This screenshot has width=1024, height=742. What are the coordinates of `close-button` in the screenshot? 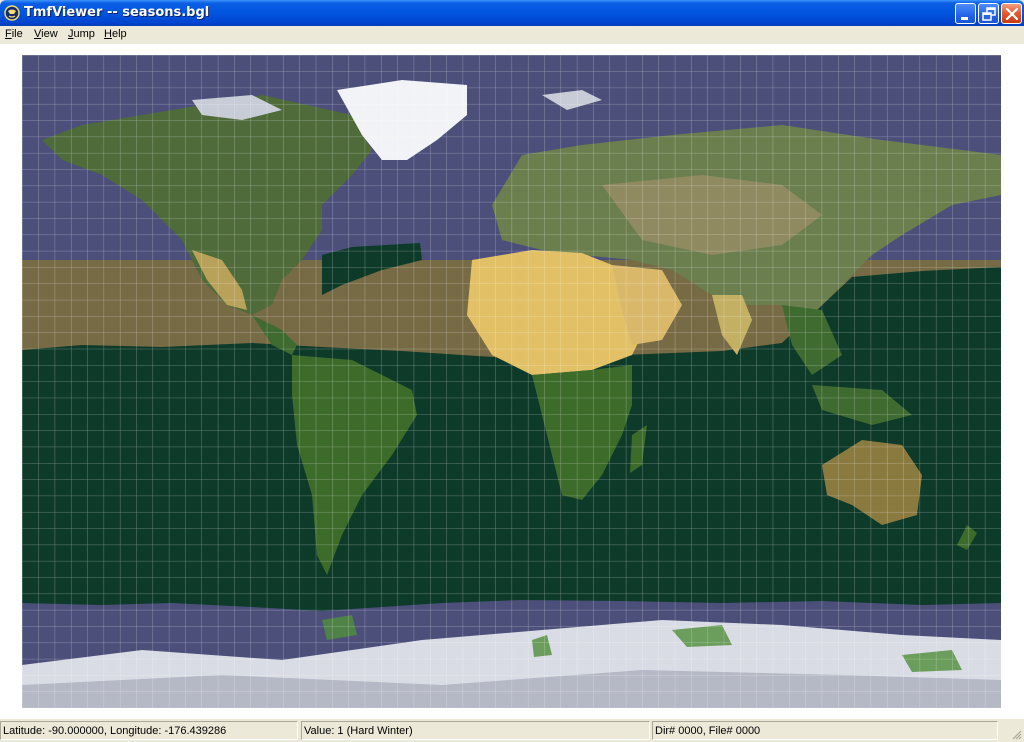 It's located at (1011, 13).